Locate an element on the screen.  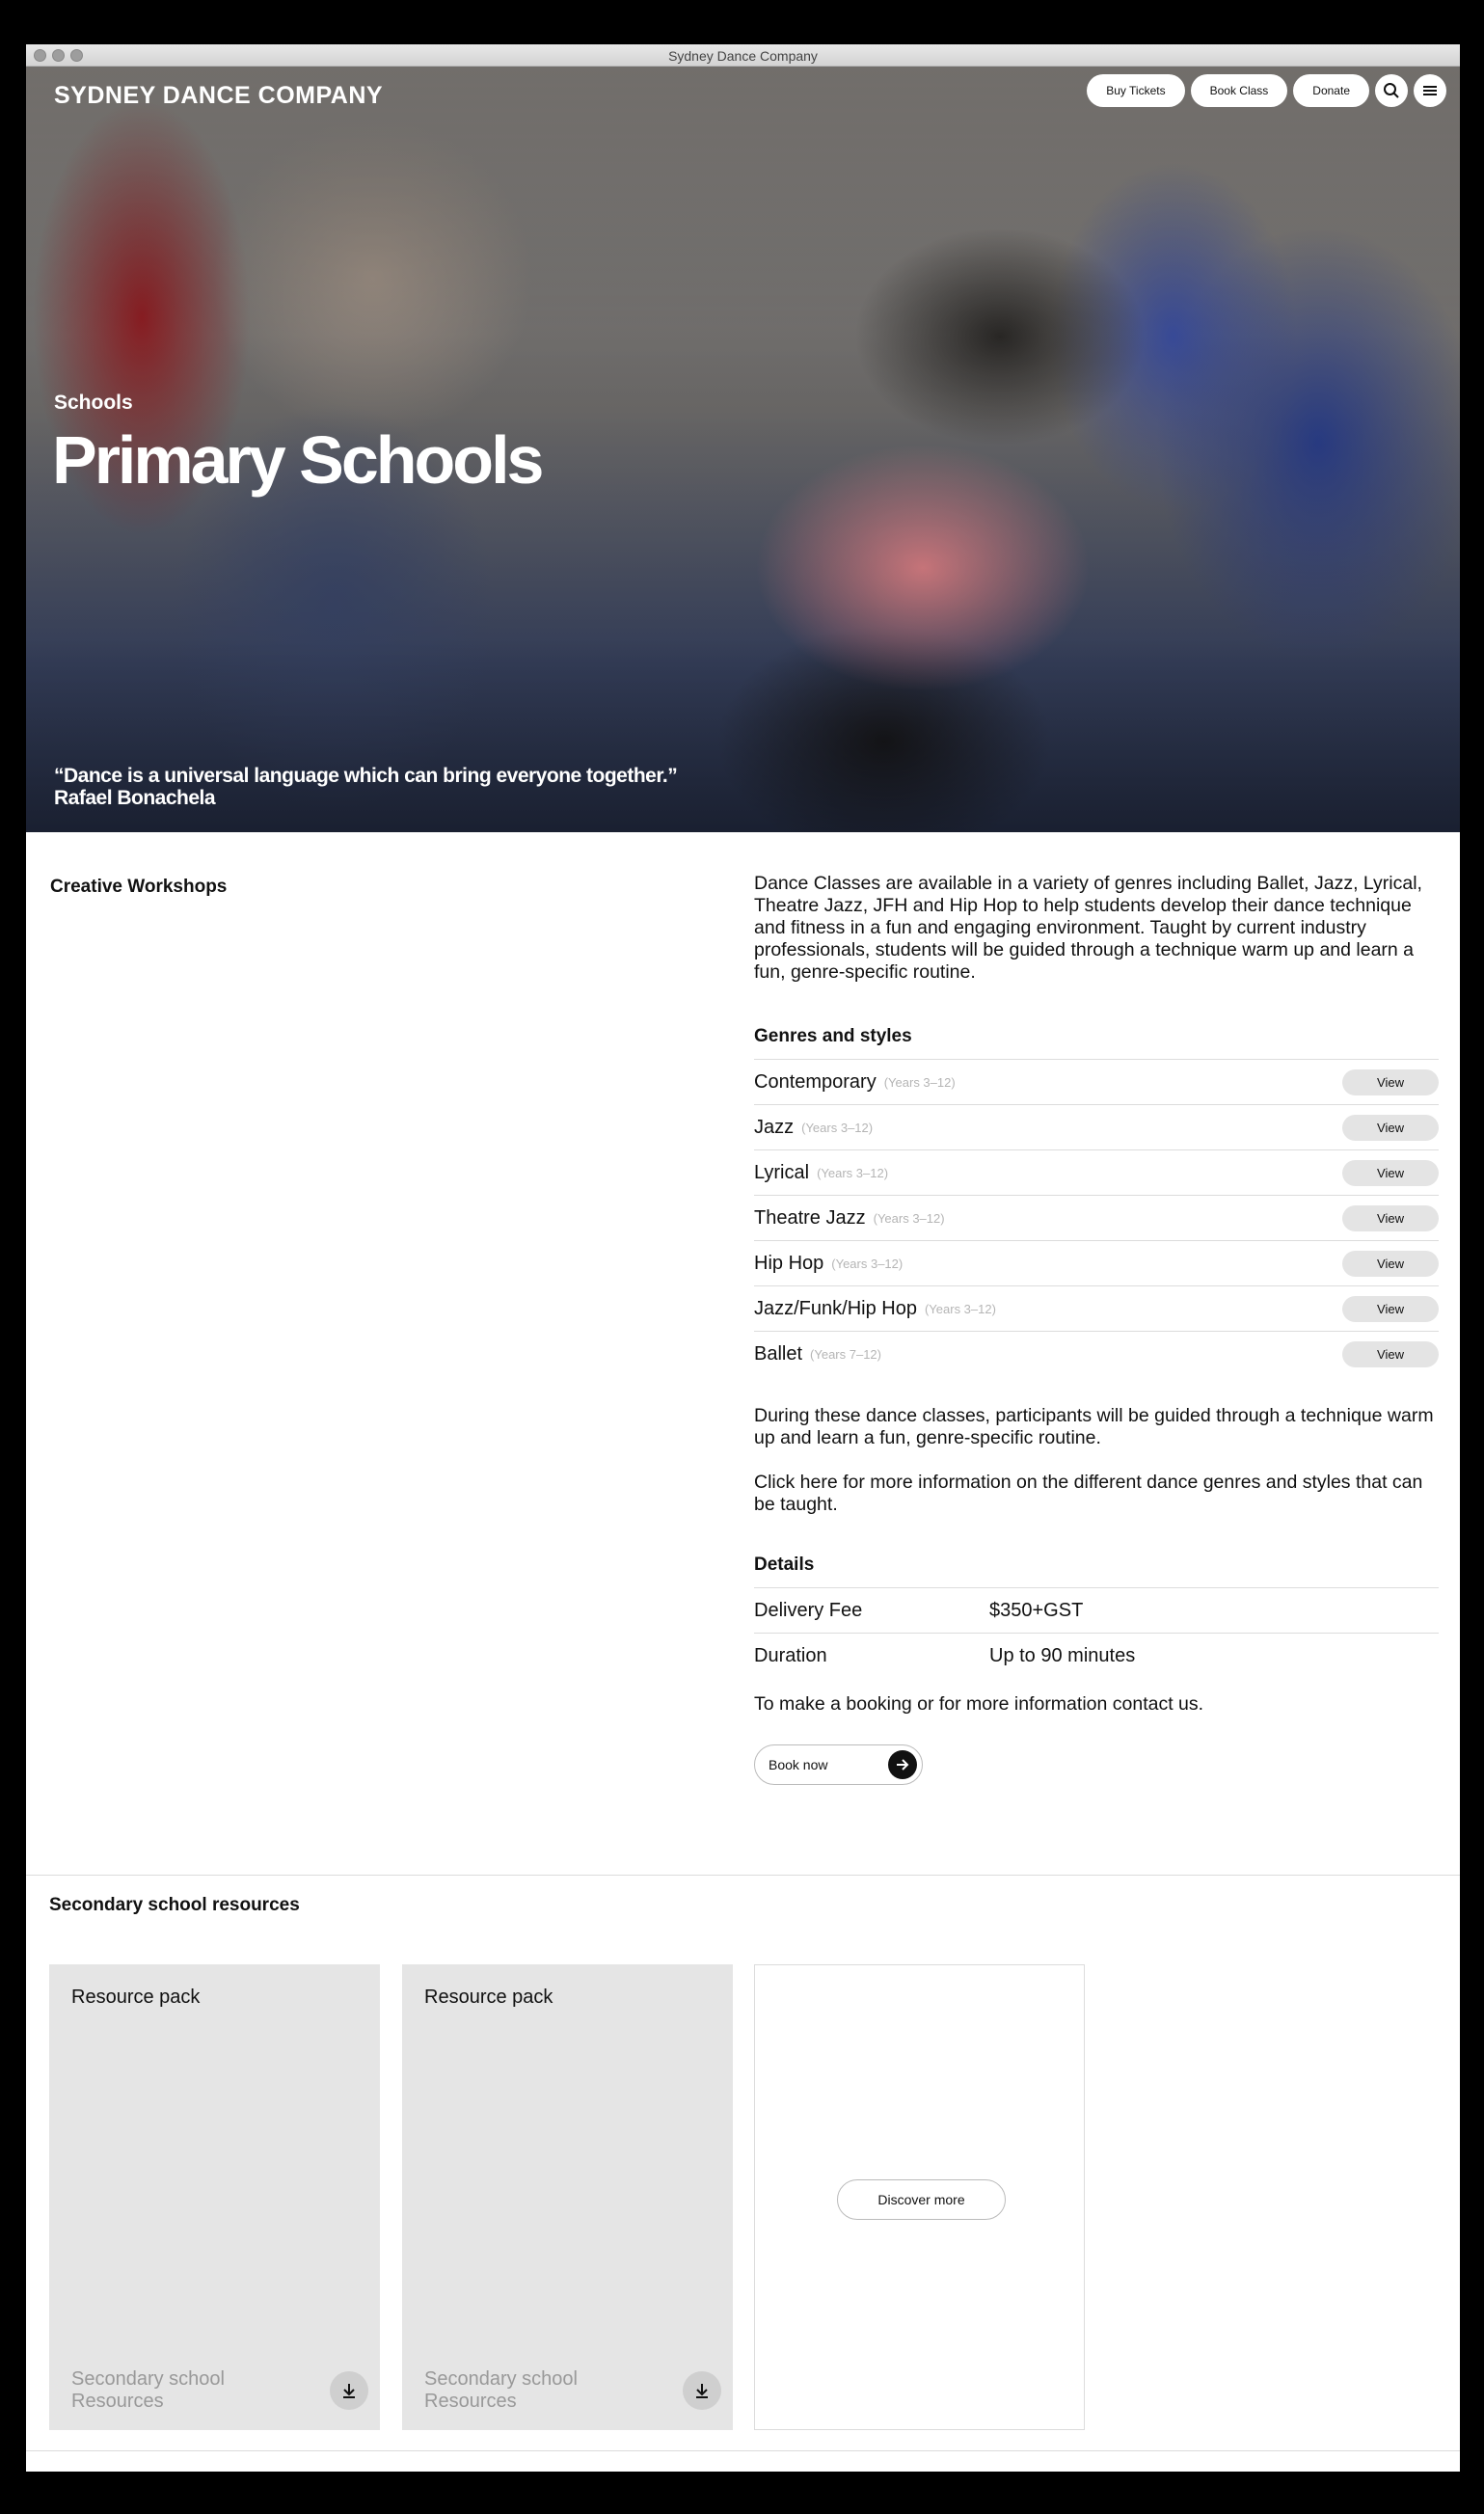
header-nav: Buy Tickets Book Class Donate is located at coordinates (1266, 90).